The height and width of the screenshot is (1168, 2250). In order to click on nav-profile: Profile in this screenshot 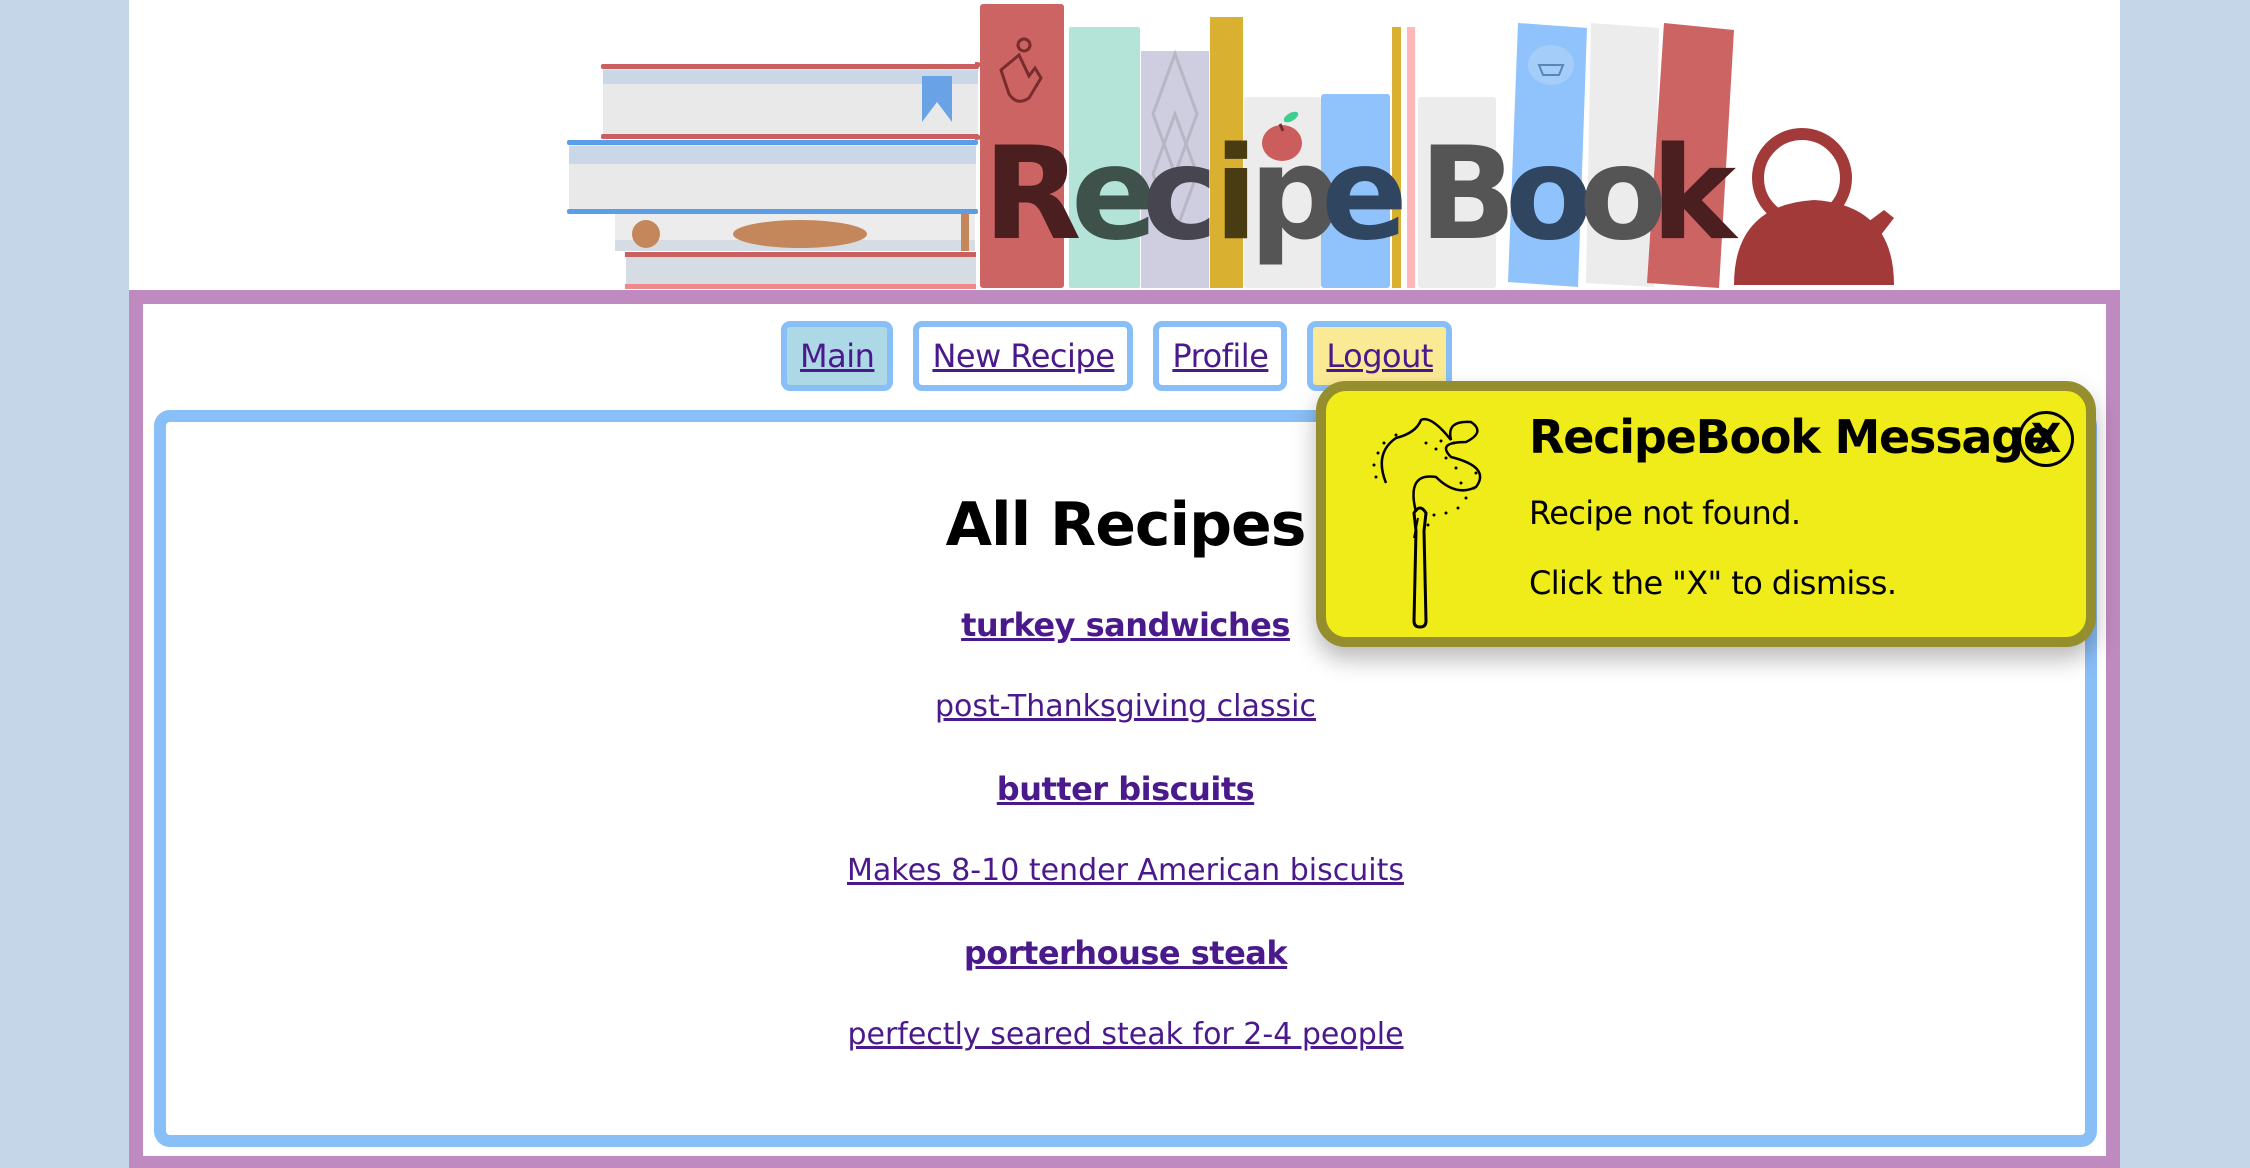, I will do `click(1220, 356)`.